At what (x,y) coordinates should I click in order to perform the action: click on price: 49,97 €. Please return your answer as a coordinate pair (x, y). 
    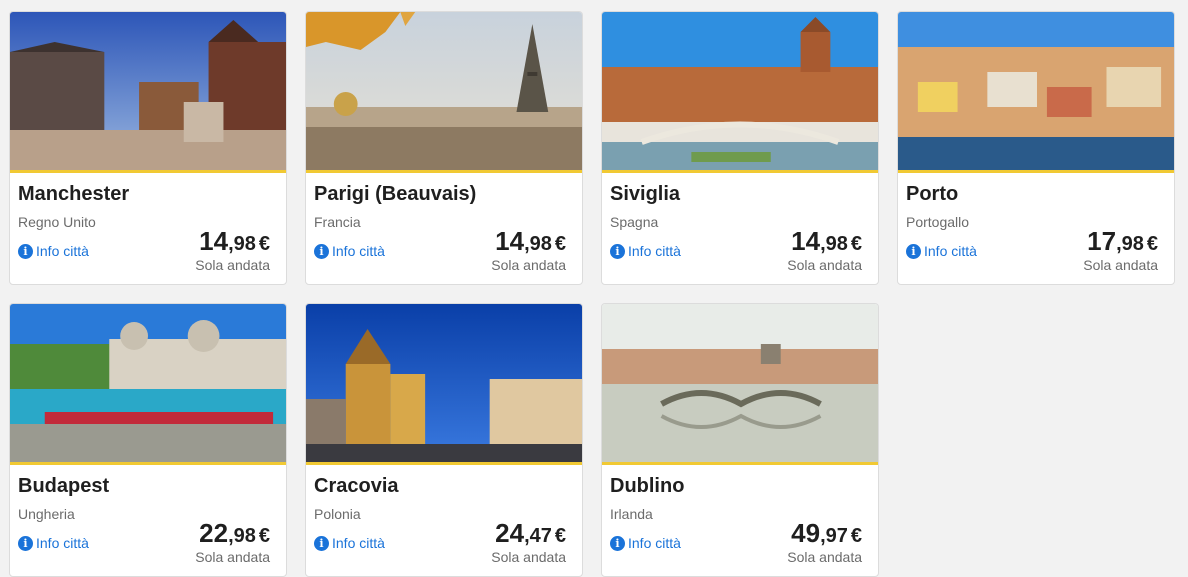
    Looking at the image, I should click on (826, 533).